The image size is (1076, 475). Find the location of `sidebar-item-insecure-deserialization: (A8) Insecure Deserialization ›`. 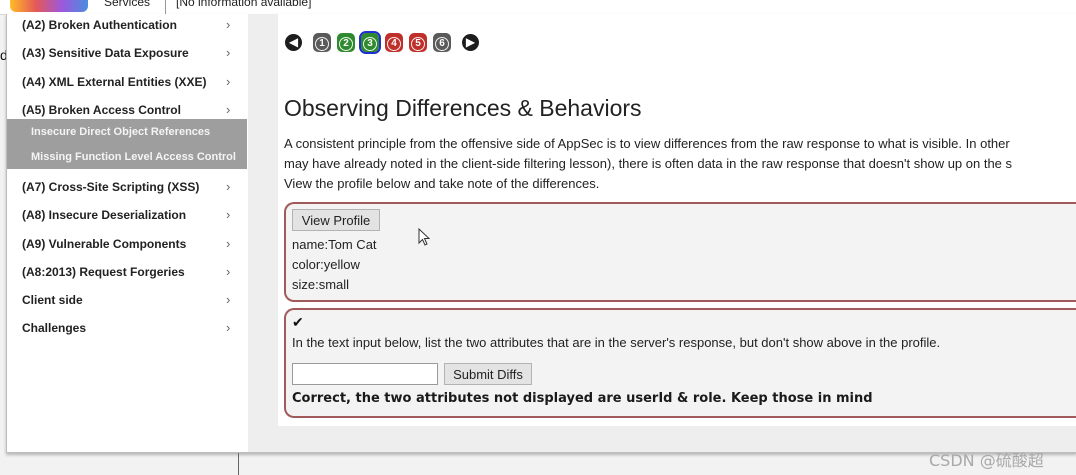

sidebar-item-insecure-deserialization: (A8) Insecure Deserialization › is located at coordinates (127, 216).